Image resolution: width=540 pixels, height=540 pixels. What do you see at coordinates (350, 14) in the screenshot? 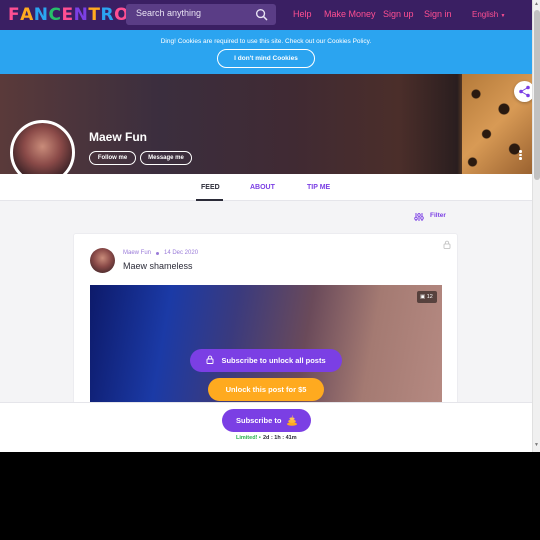
I see `nav-make-money-link: Make Money` at bounding box center [350, 14].